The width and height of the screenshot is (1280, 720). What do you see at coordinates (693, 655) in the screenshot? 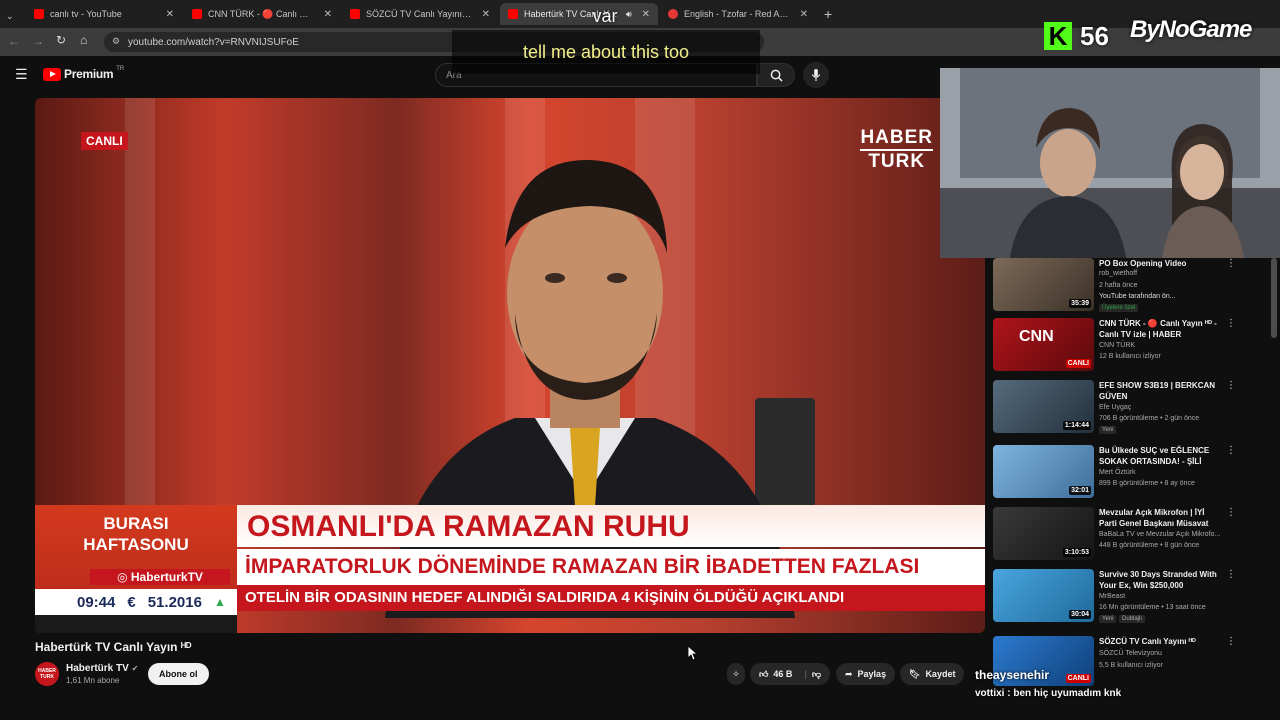
I see `mouse-cursor-icon` at bounding box center [693, 655].